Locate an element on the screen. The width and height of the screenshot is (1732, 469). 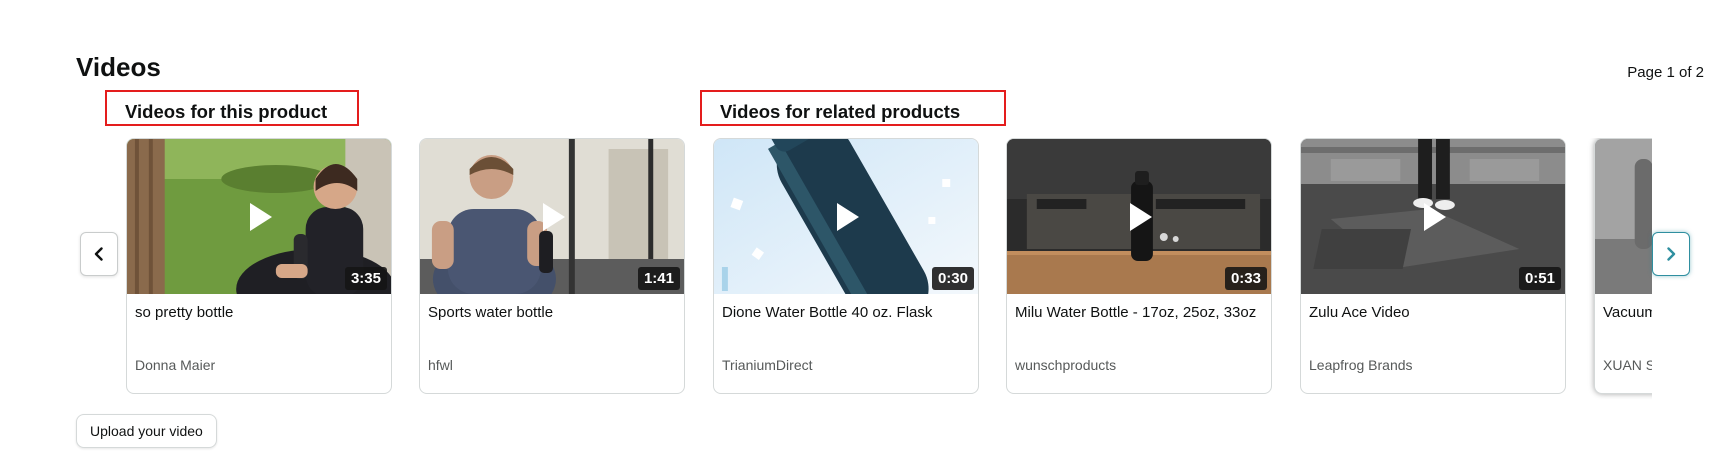
video-card: 3:35 so pretty bottle Donna Maier is located at coordinates (259, 266).